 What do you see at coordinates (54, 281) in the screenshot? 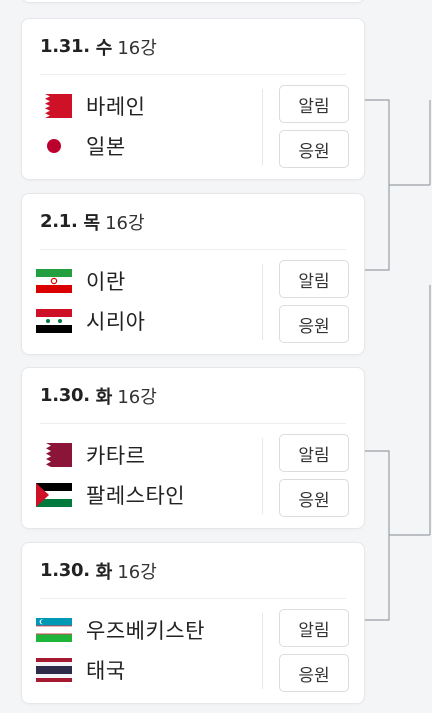
I see `iran-flag-icon` at bounding box center [54, 281].